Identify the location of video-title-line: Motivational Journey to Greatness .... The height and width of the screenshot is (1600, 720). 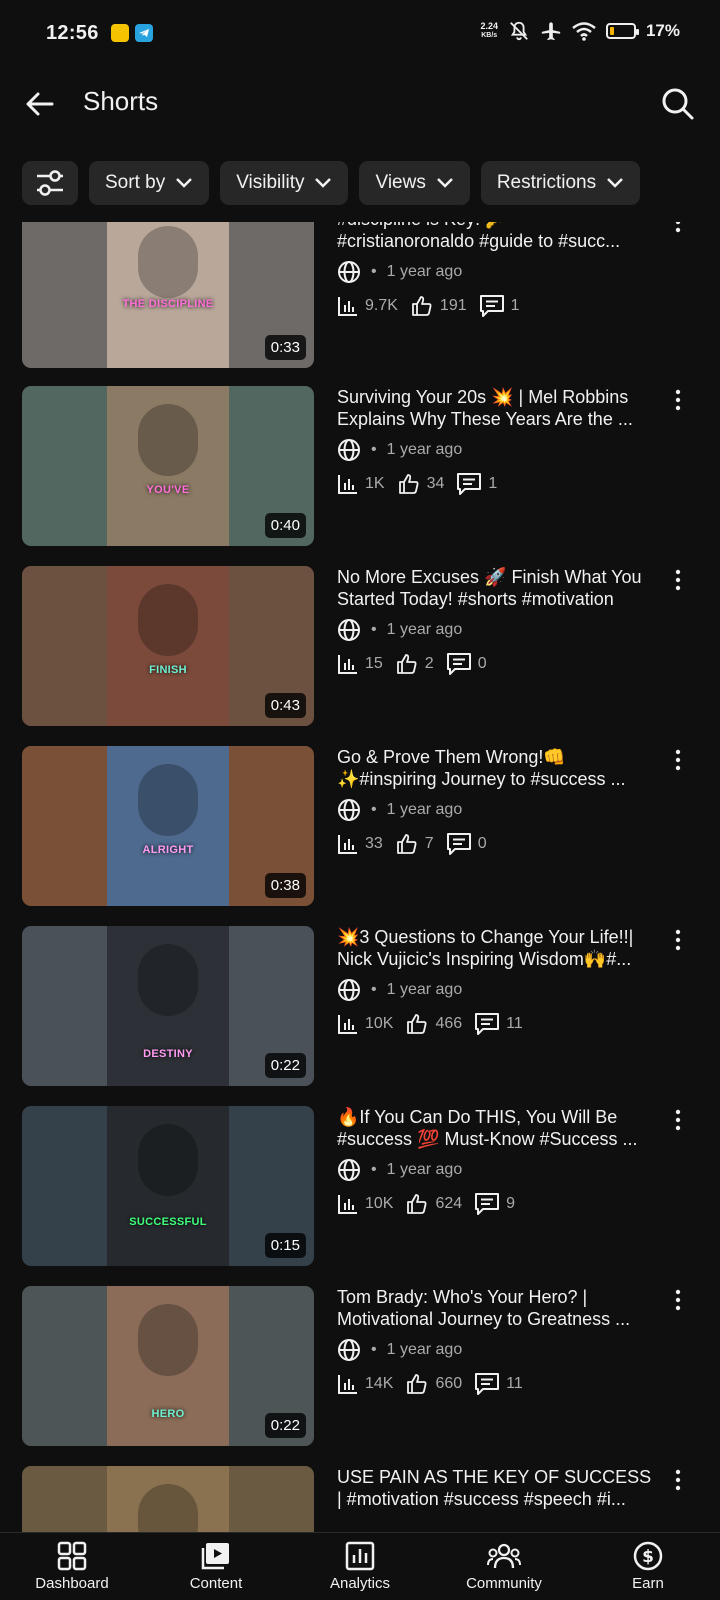
(484, 1319).